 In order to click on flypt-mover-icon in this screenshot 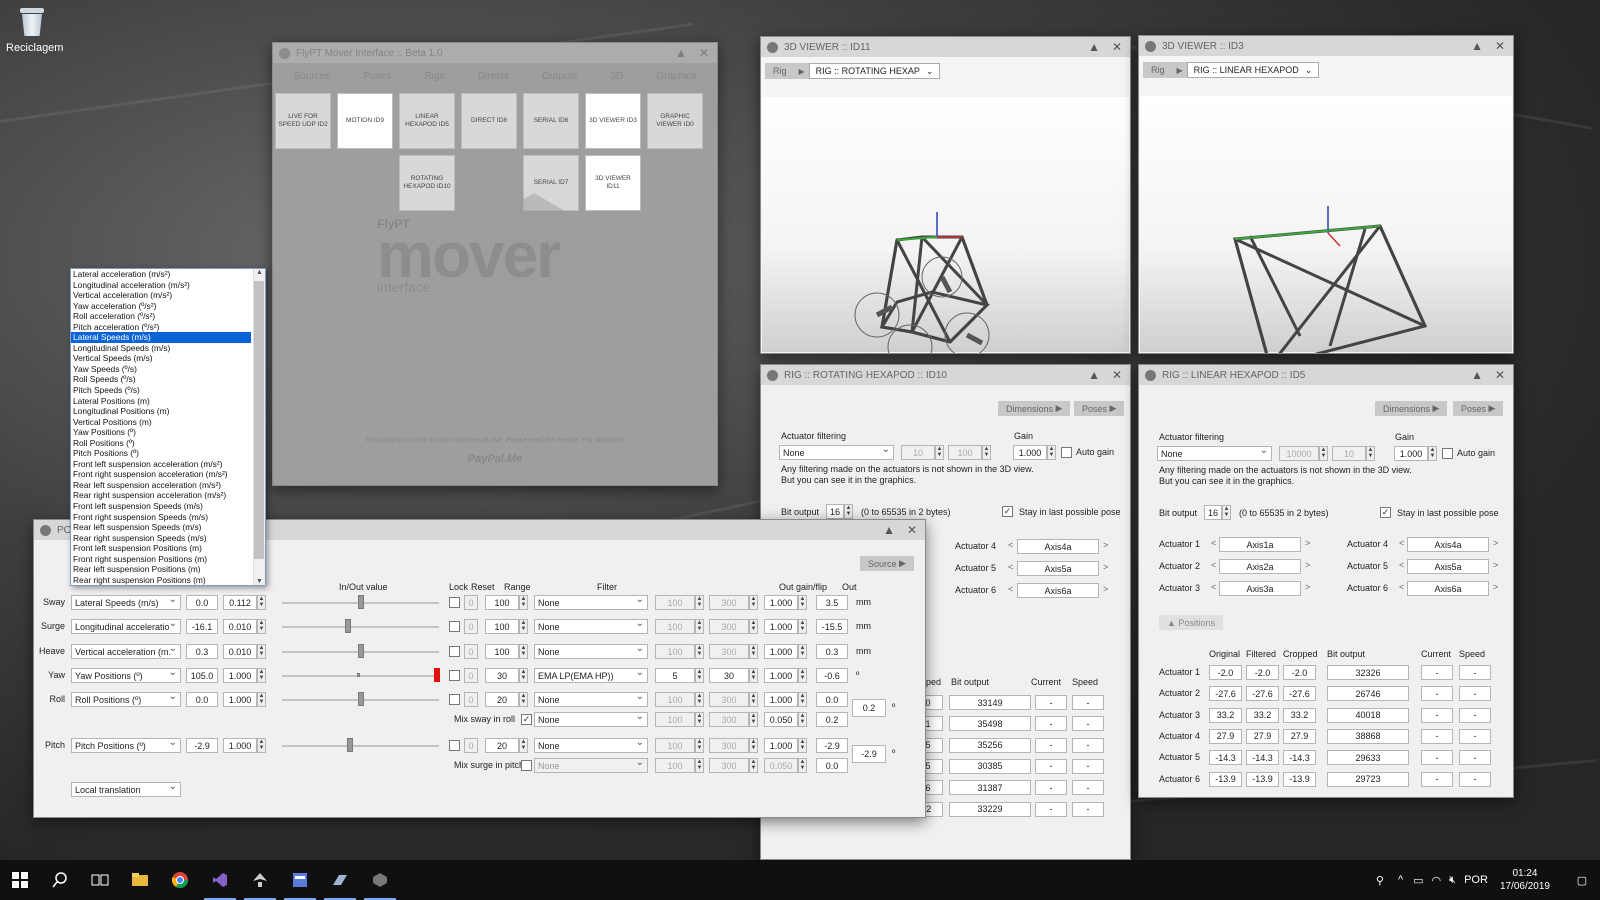, I will do `click(380, 880)`.